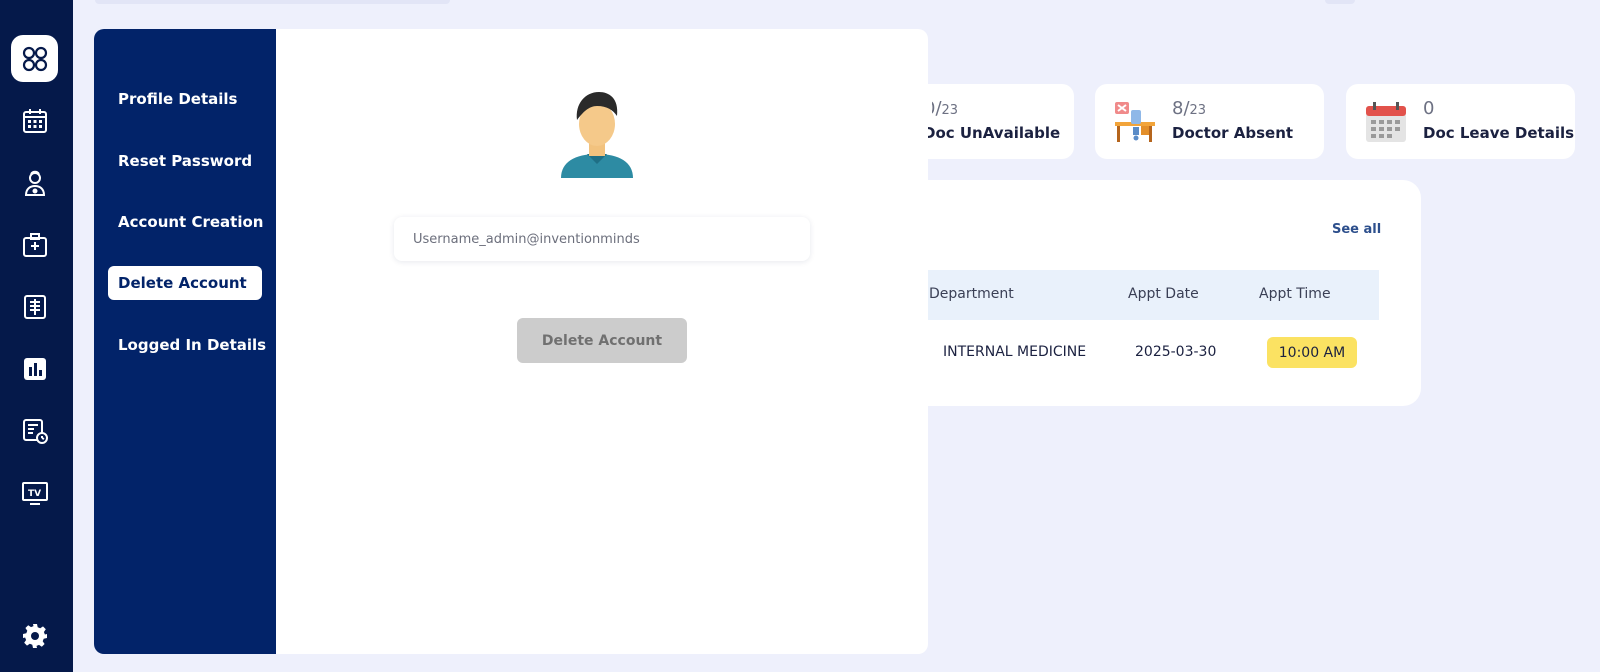  I want to click on stat-label: Doc UnAvailable, so click(992, 133).